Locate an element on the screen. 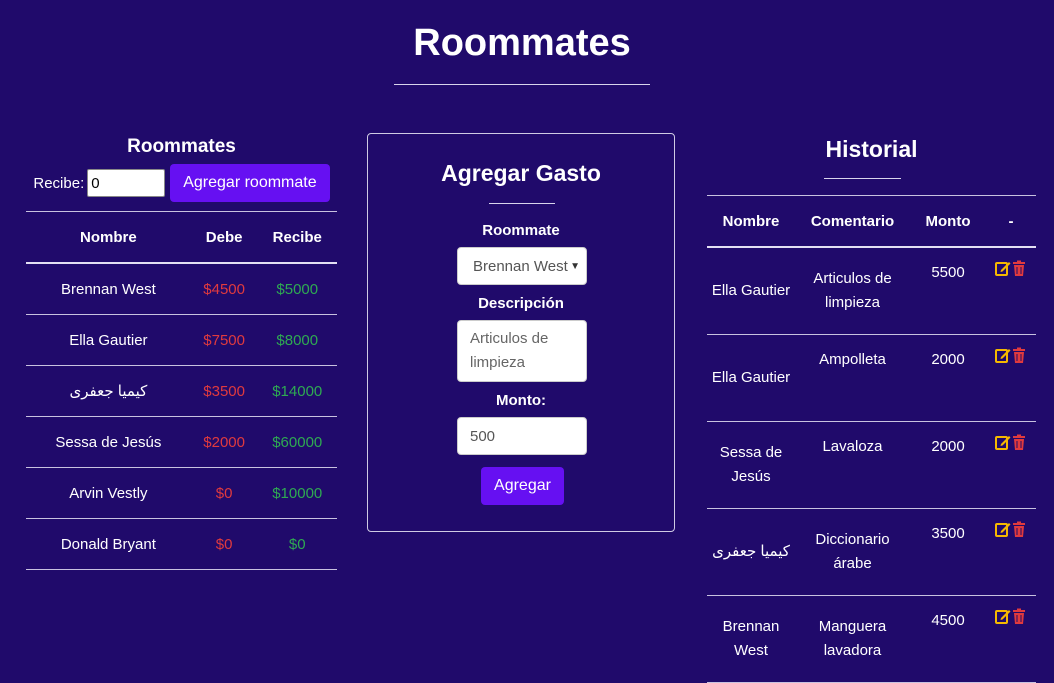  table-row: Ella Gautier $7500 $8000 is located at coordinates (181, 340).